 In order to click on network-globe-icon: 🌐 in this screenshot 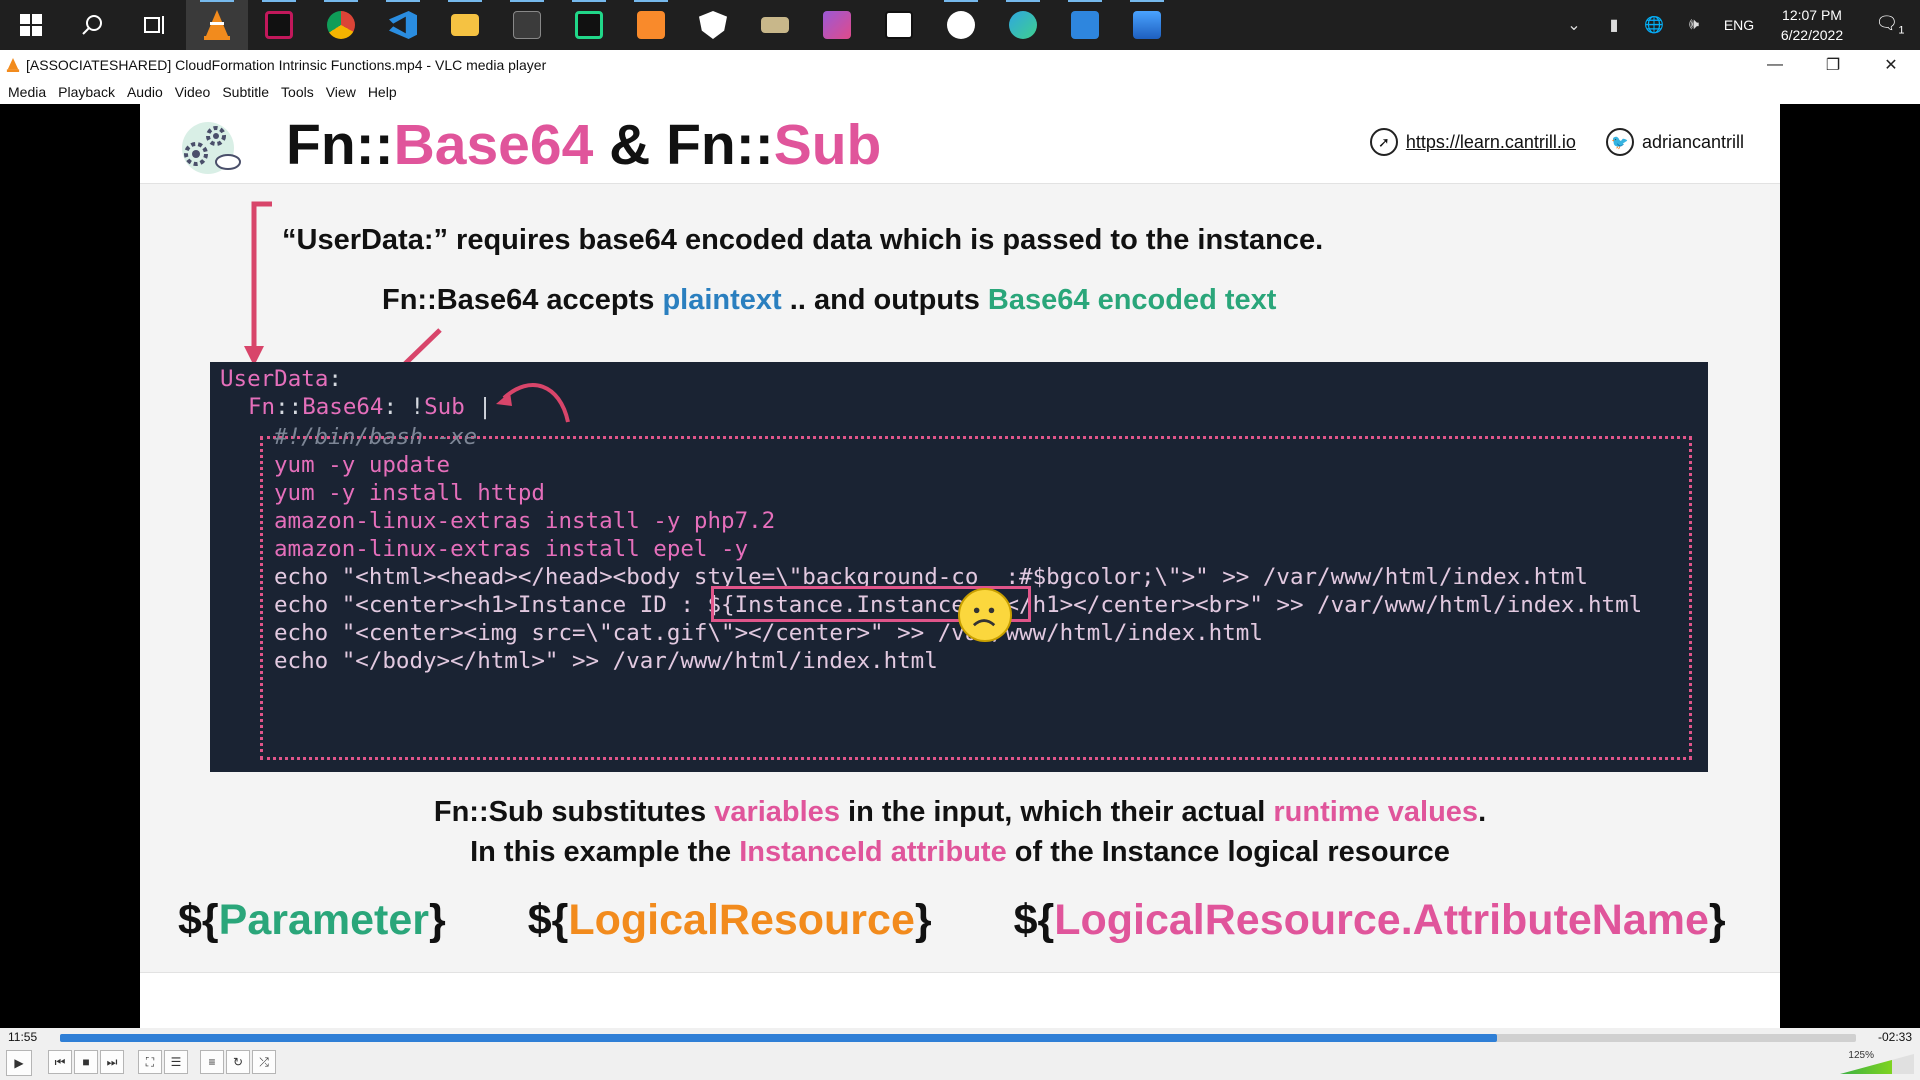, I will do `click(1654, 25)`.